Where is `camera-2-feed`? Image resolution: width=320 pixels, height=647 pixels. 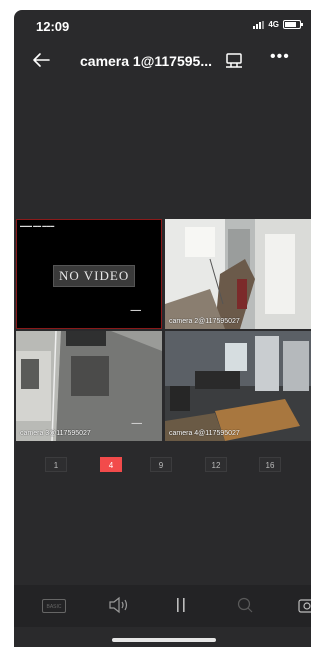
camera-2-feed is located at coordinates (238, 274).